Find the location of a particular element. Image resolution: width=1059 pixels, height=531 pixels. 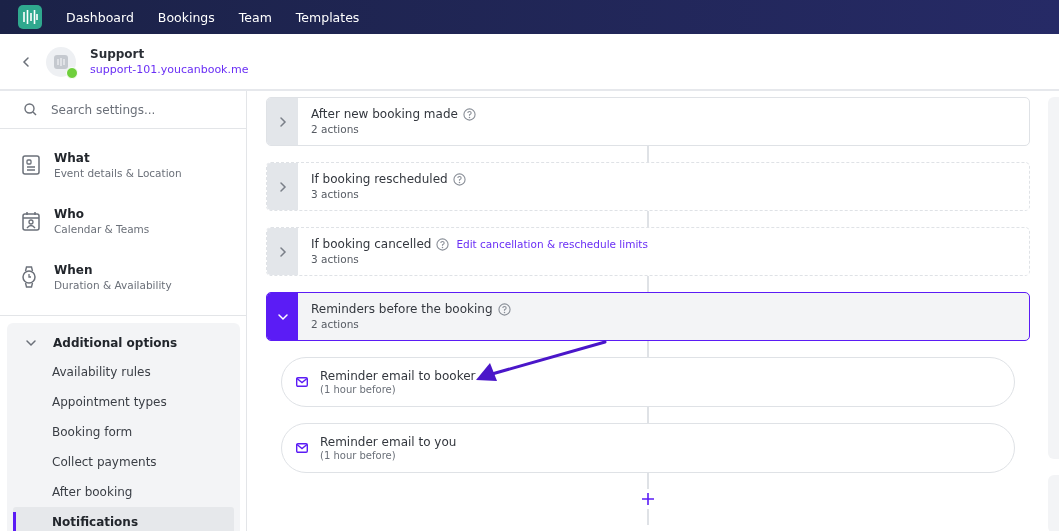

sidebar-item: After booking is located at coordinates (123, 492).